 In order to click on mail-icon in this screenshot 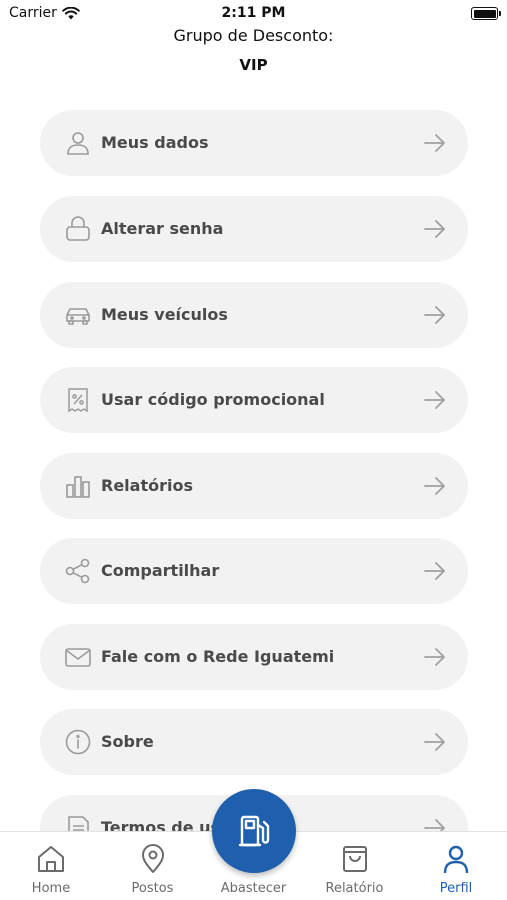, I will do `click(78, 657)`.